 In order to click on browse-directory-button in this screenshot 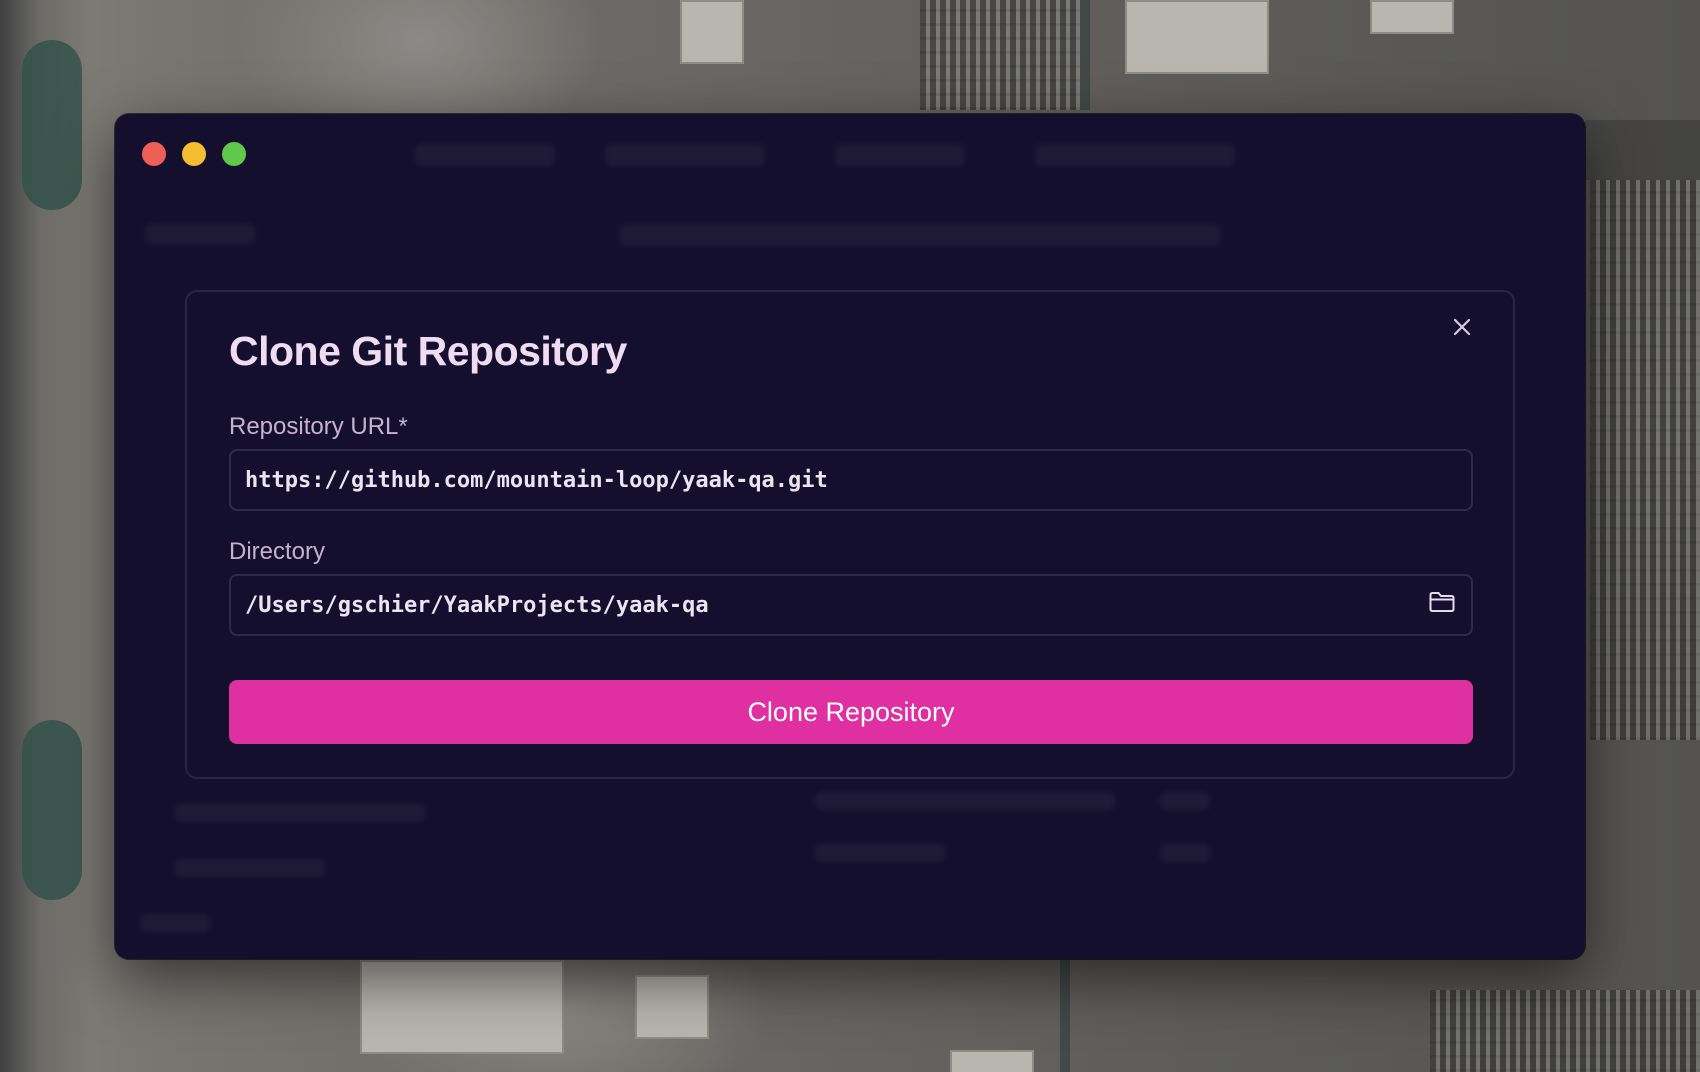, I will do `click(1442, 605)`.